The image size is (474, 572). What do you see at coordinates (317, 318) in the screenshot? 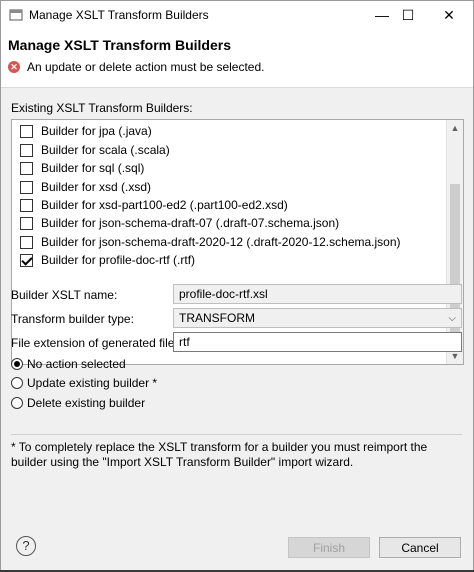
I see `builder-type-select: TRANSFORM ⌵` at bounding box center [317, 318].